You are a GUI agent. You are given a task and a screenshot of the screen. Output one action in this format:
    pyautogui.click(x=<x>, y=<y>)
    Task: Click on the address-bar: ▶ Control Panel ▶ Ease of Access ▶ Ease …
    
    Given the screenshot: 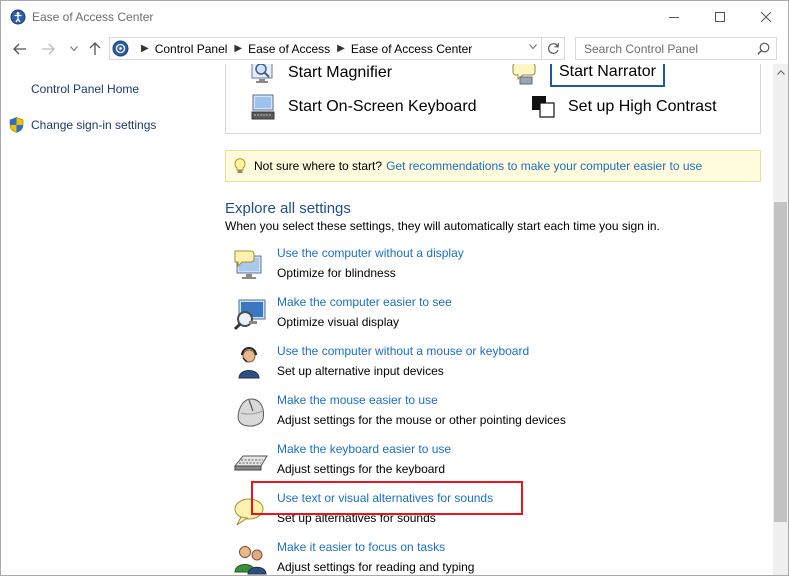 What is the action you would take?
    pyautogui.click(x=325, y=48)
    